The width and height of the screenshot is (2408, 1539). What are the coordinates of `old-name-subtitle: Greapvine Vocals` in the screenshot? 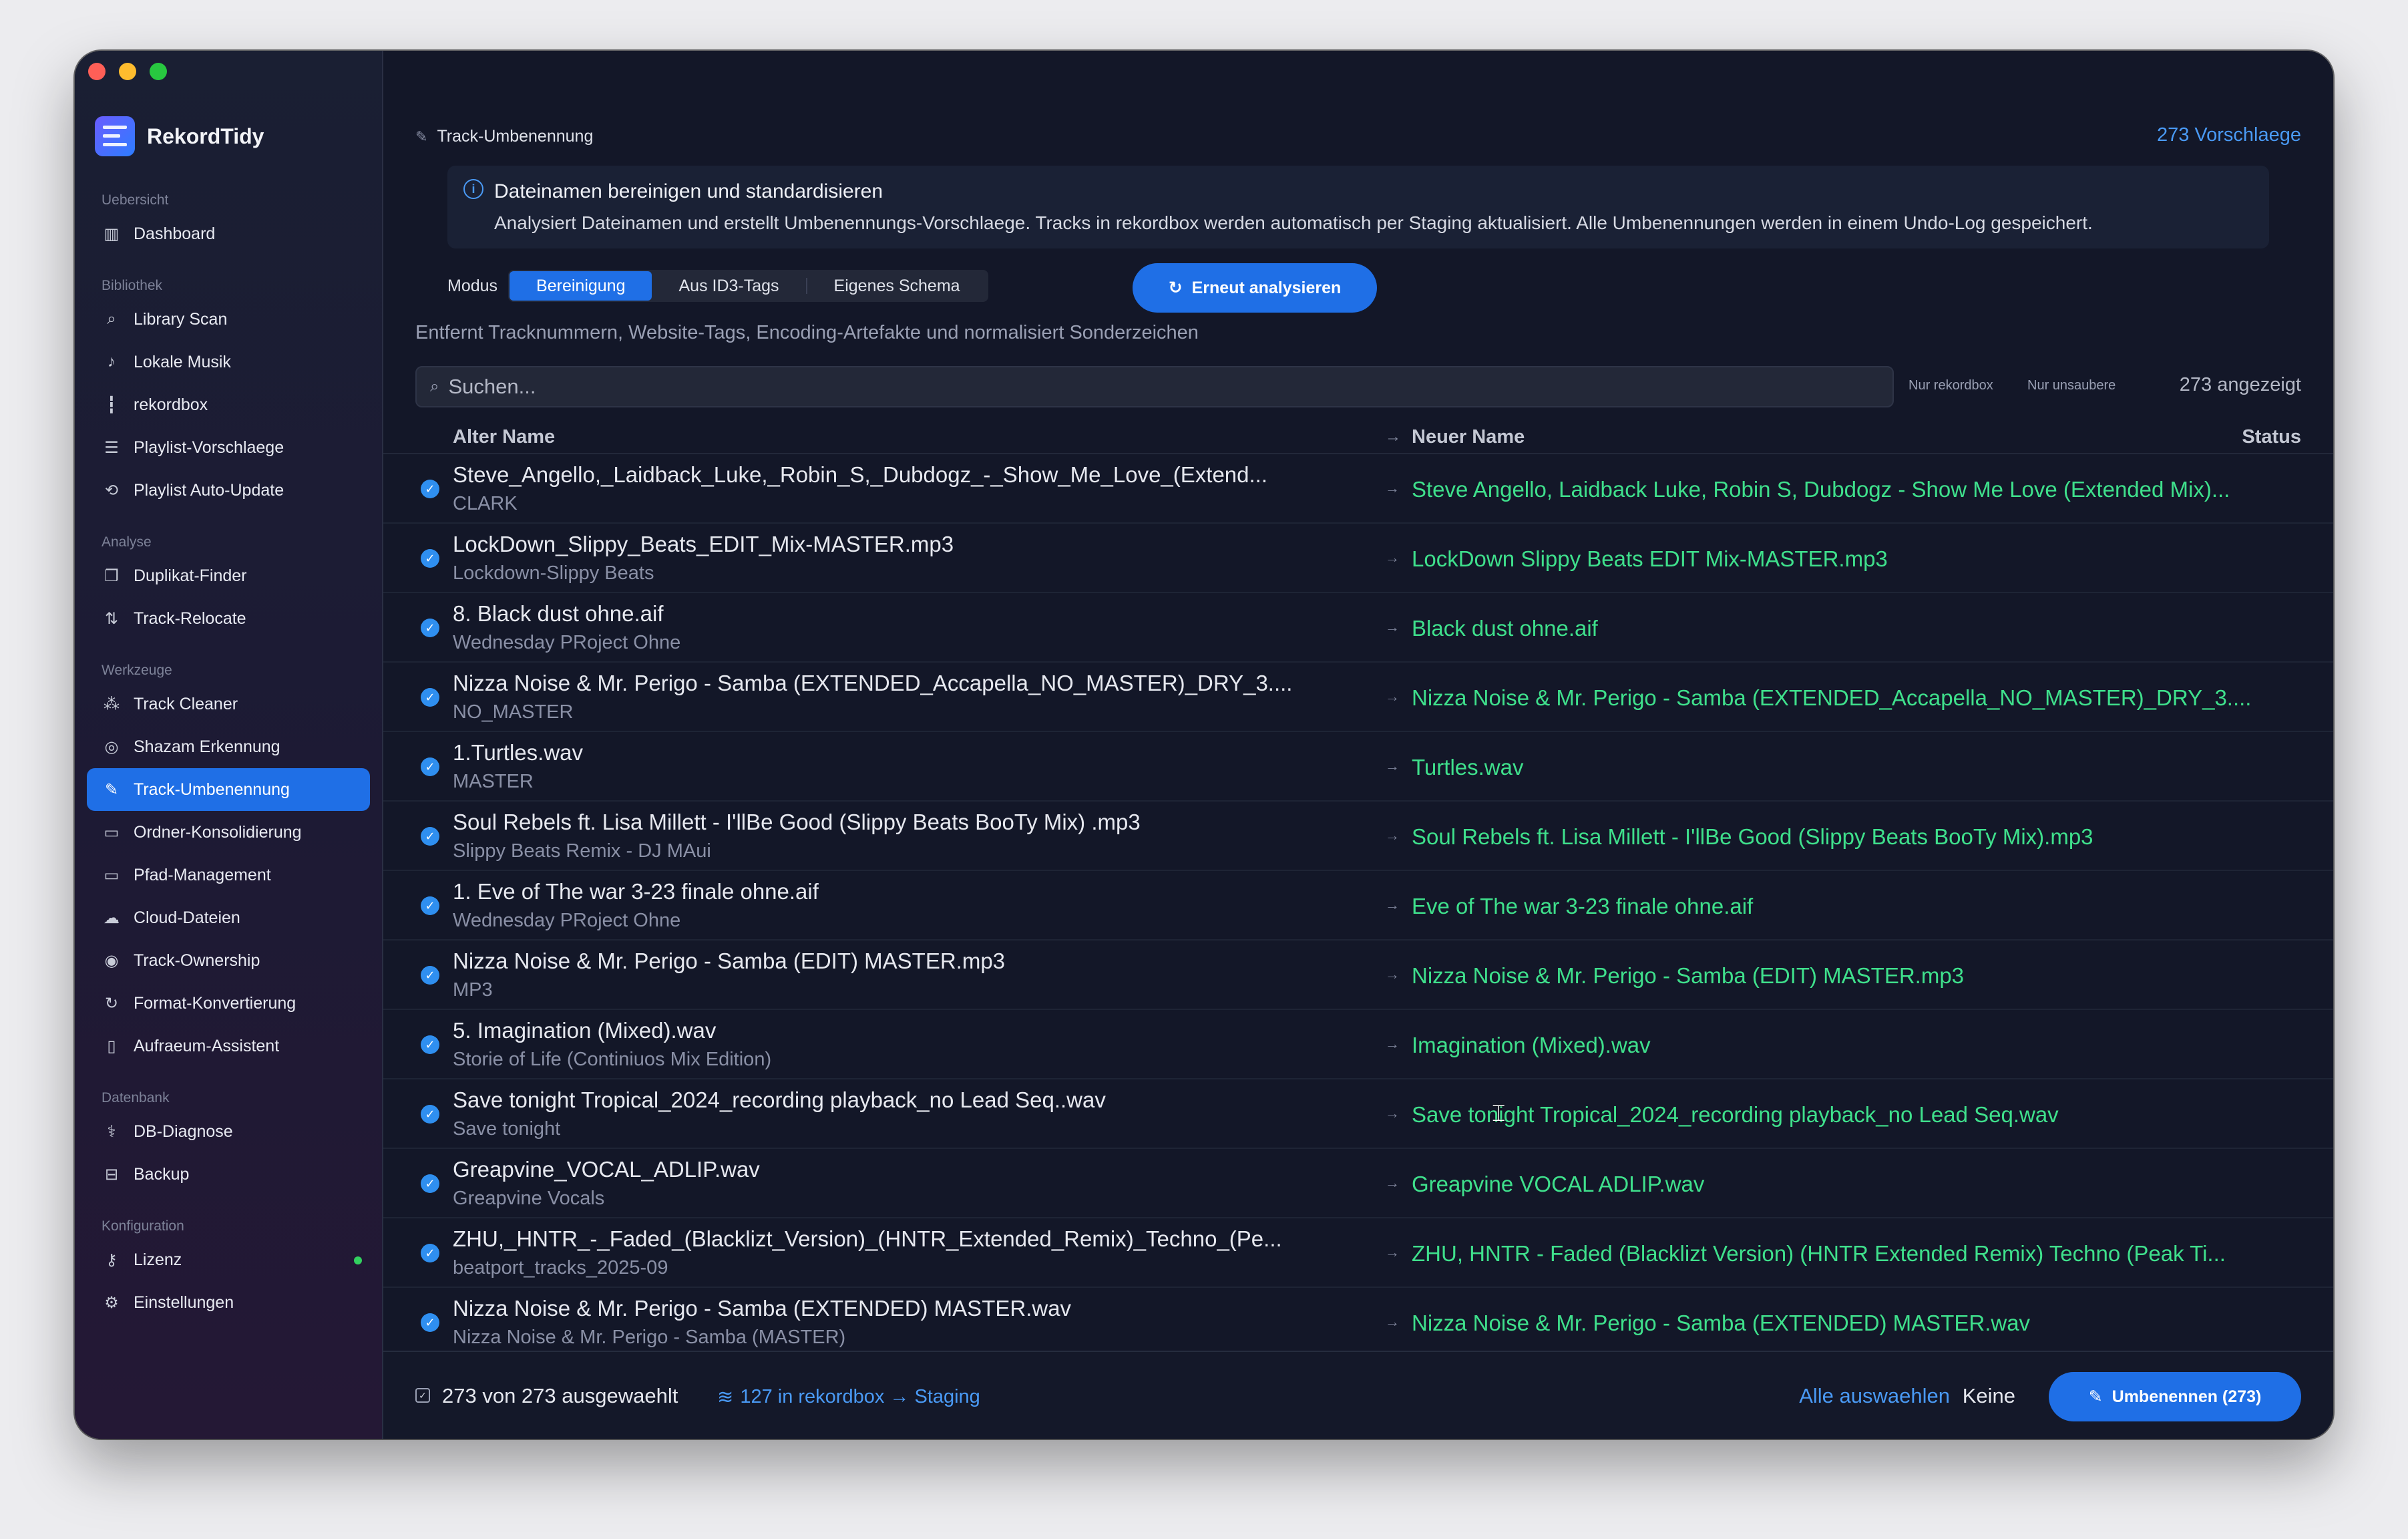 It's located at (529, 1198).